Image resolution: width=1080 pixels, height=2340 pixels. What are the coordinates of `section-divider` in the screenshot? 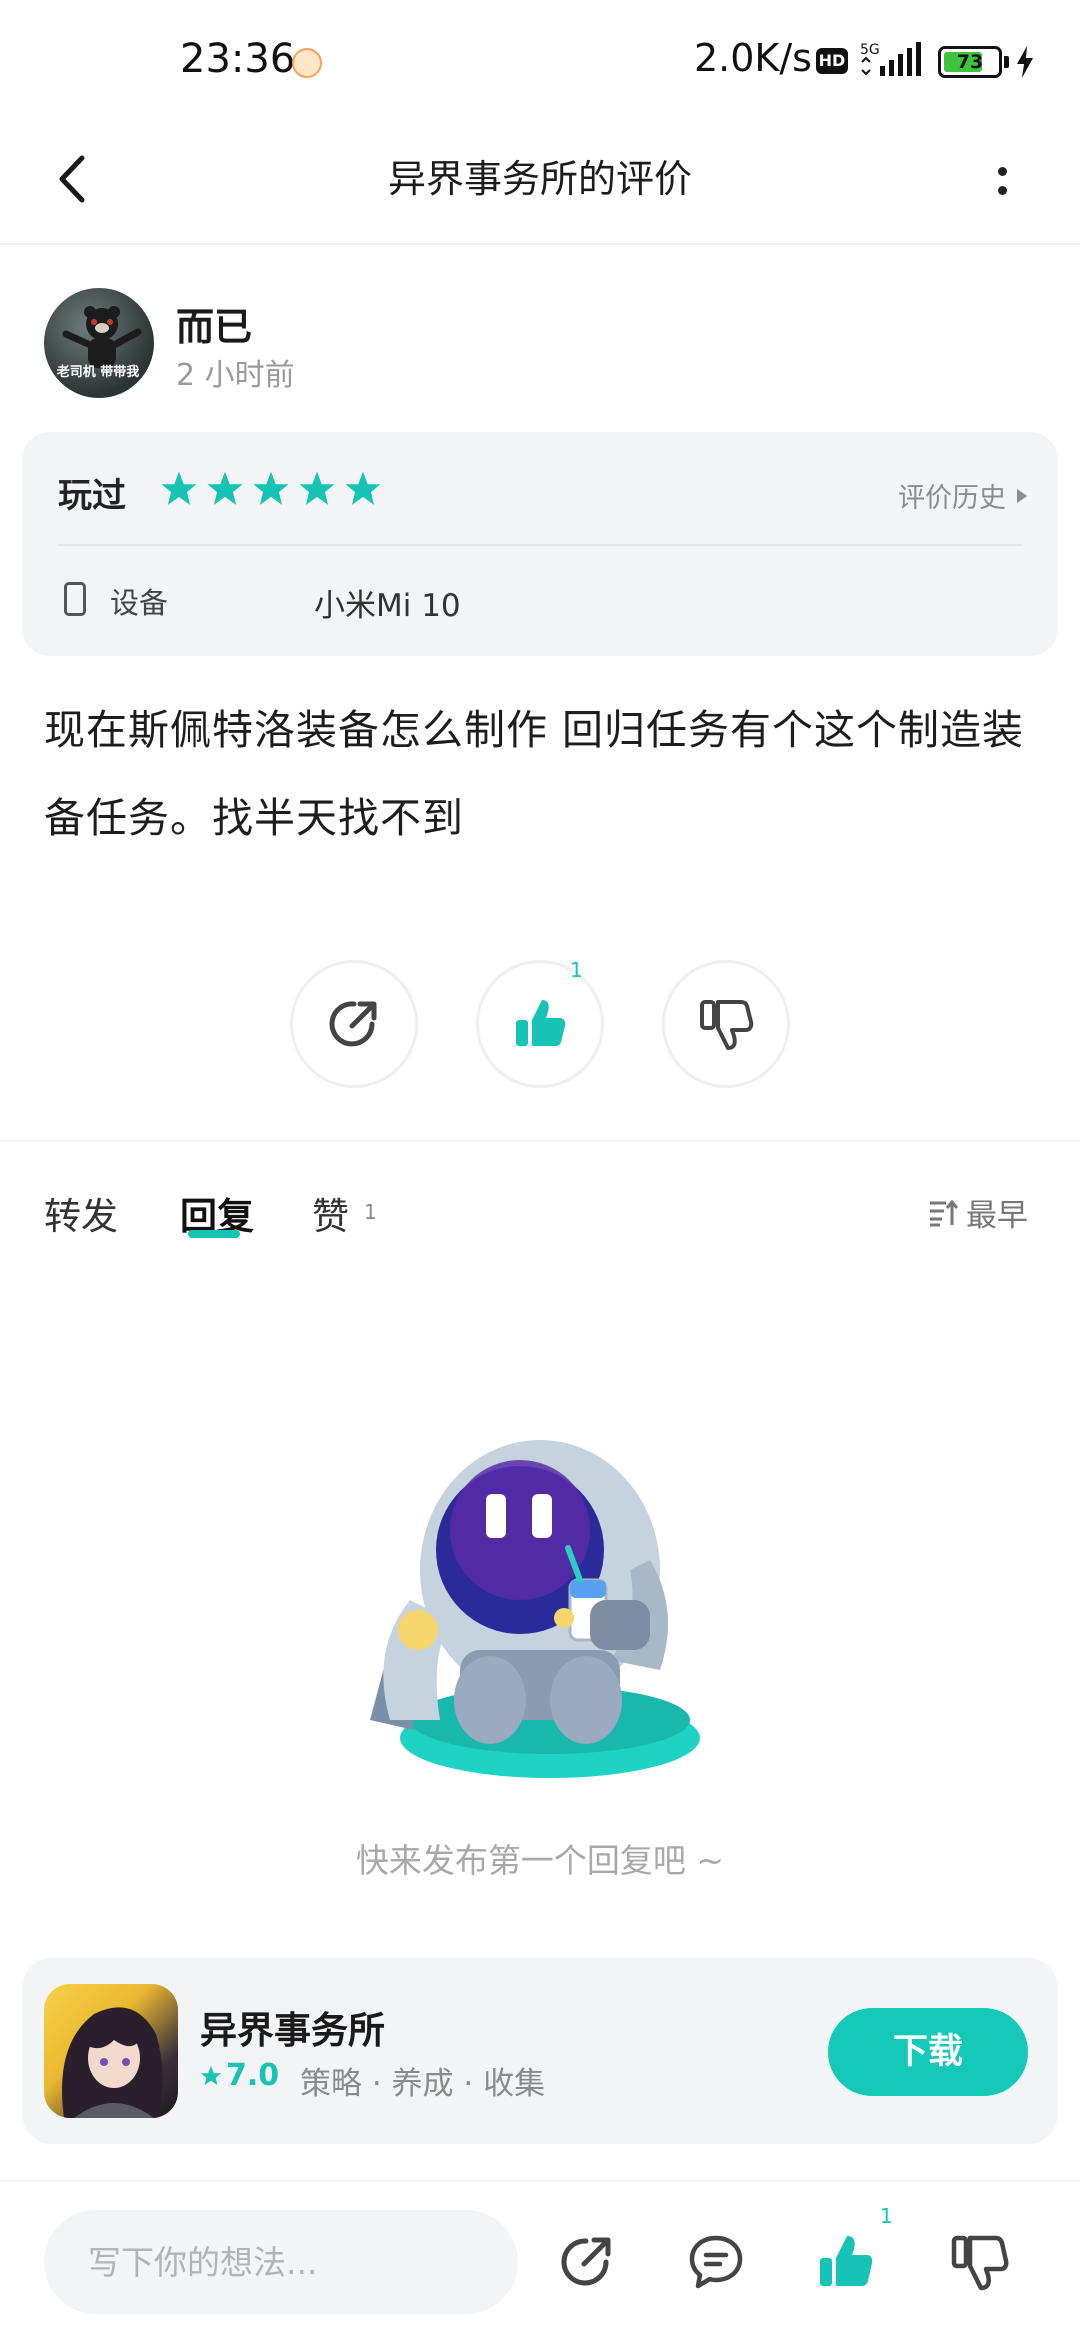 It's located at (540, 1141).